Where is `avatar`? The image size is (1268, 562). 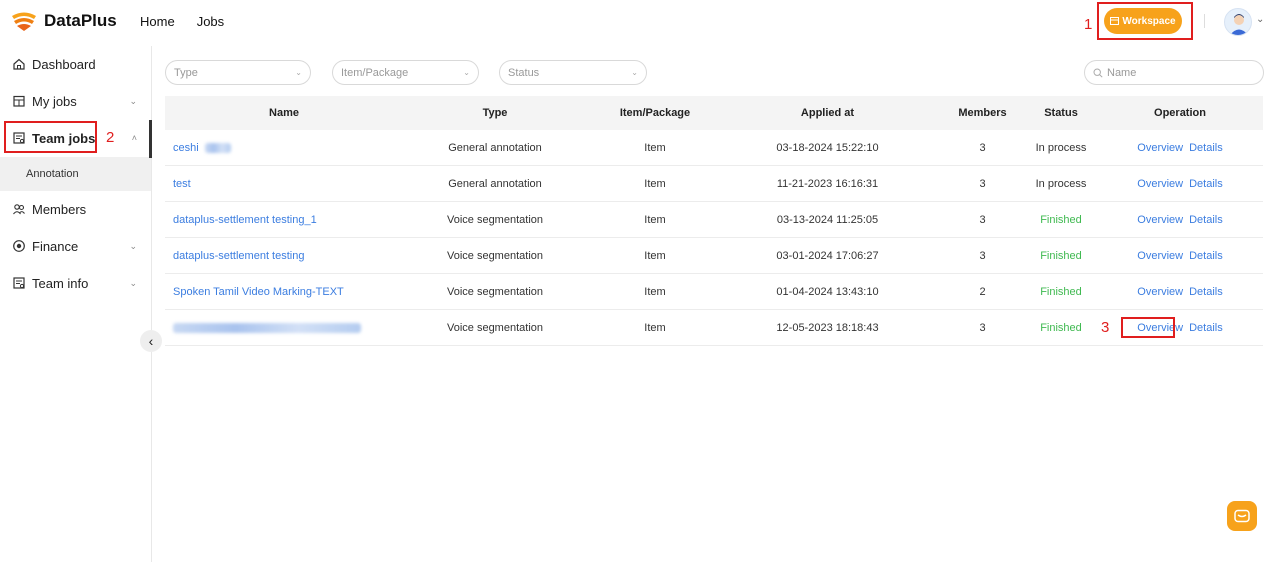 avatar is located at coordinates (1238, 22).